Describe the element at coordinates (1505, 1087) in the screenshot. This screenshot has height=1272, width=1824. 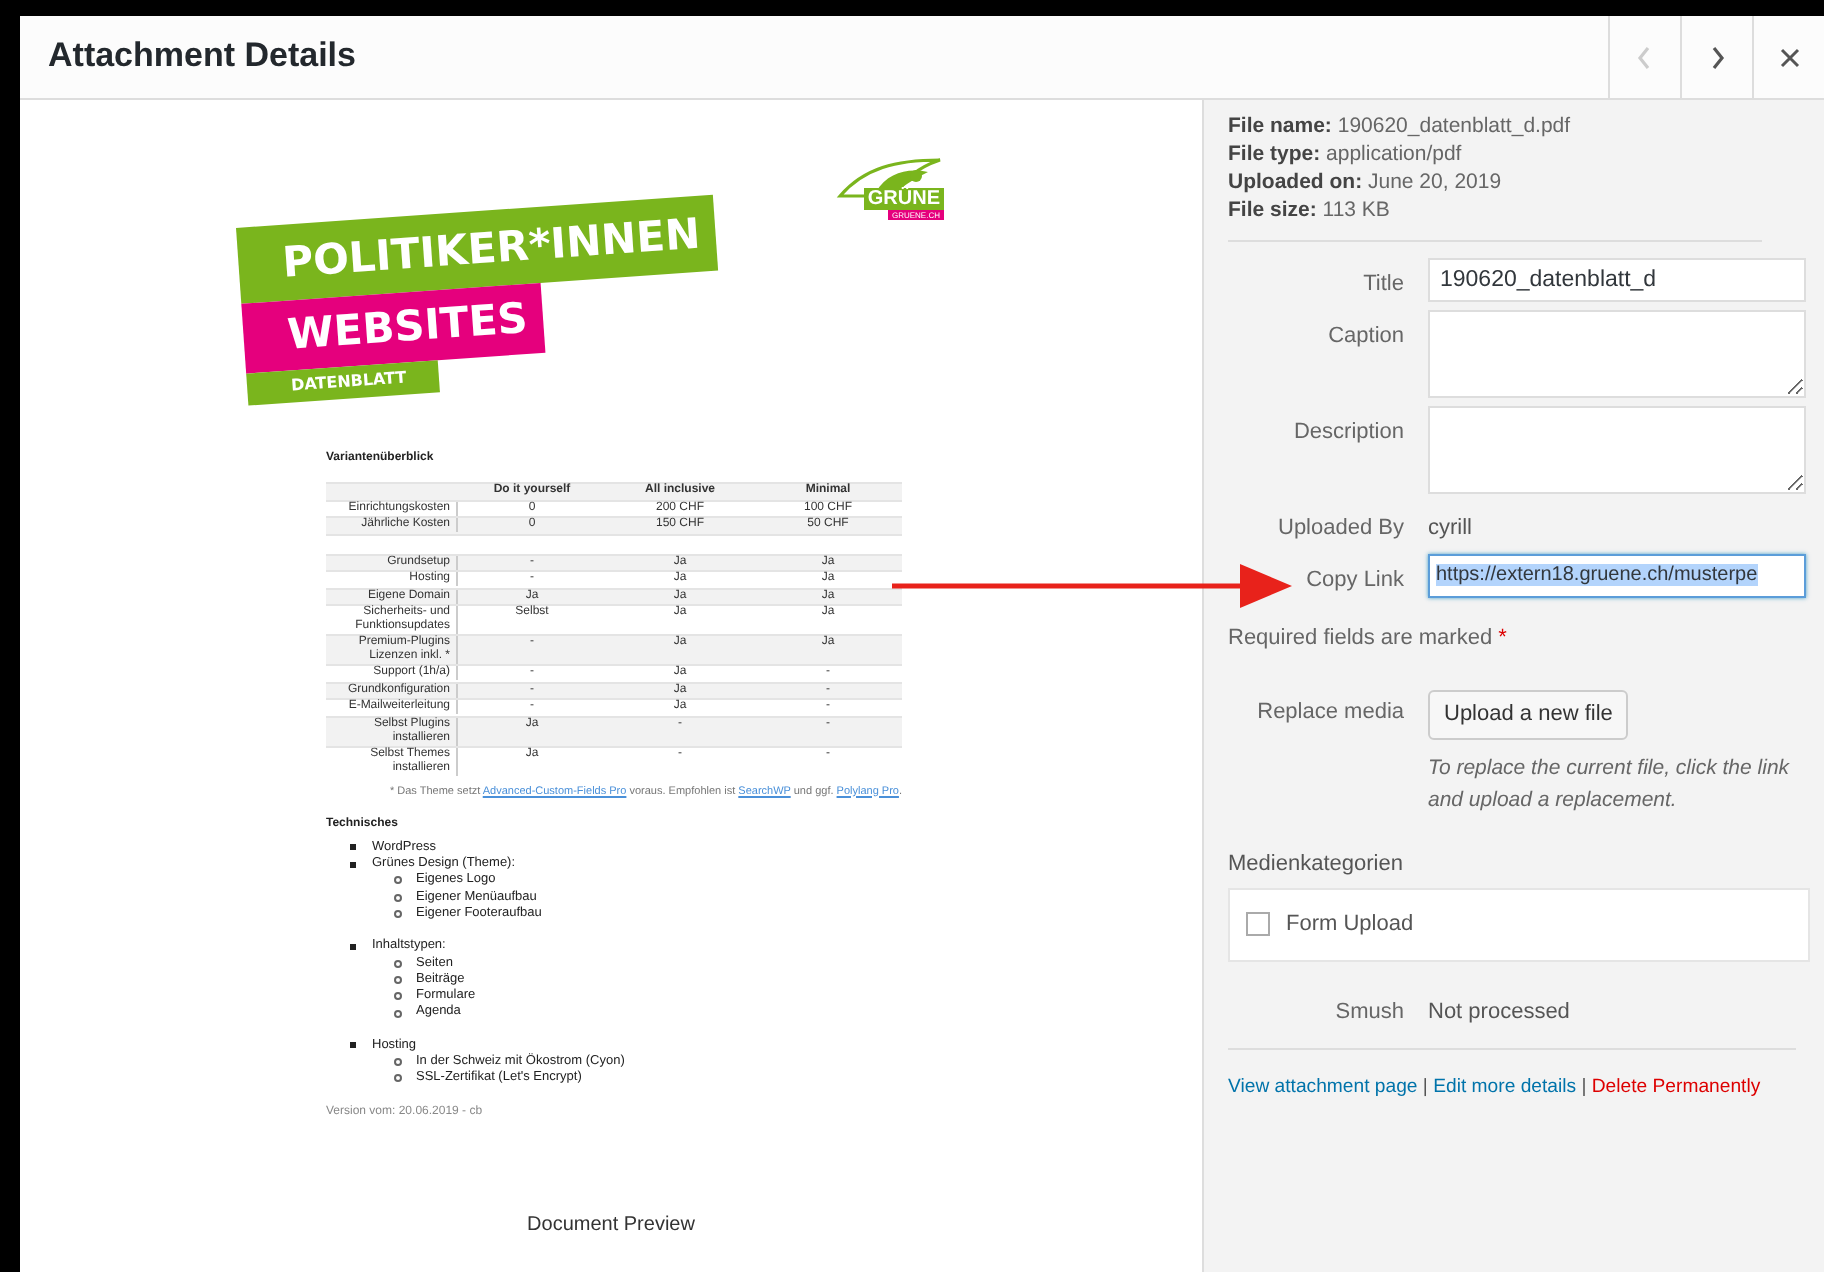
I see `action-link: Edit more details` at that location.